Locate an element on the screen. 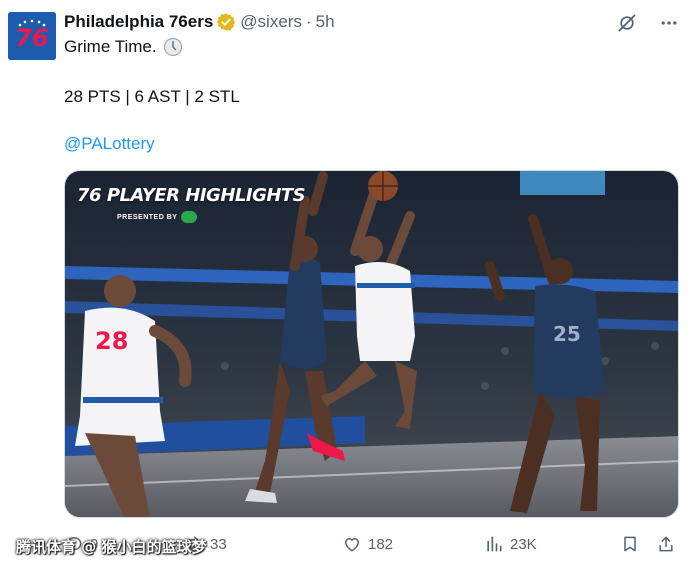 This screenshot has width=700, height=572. share-icon is located at coordinates (666, 544).